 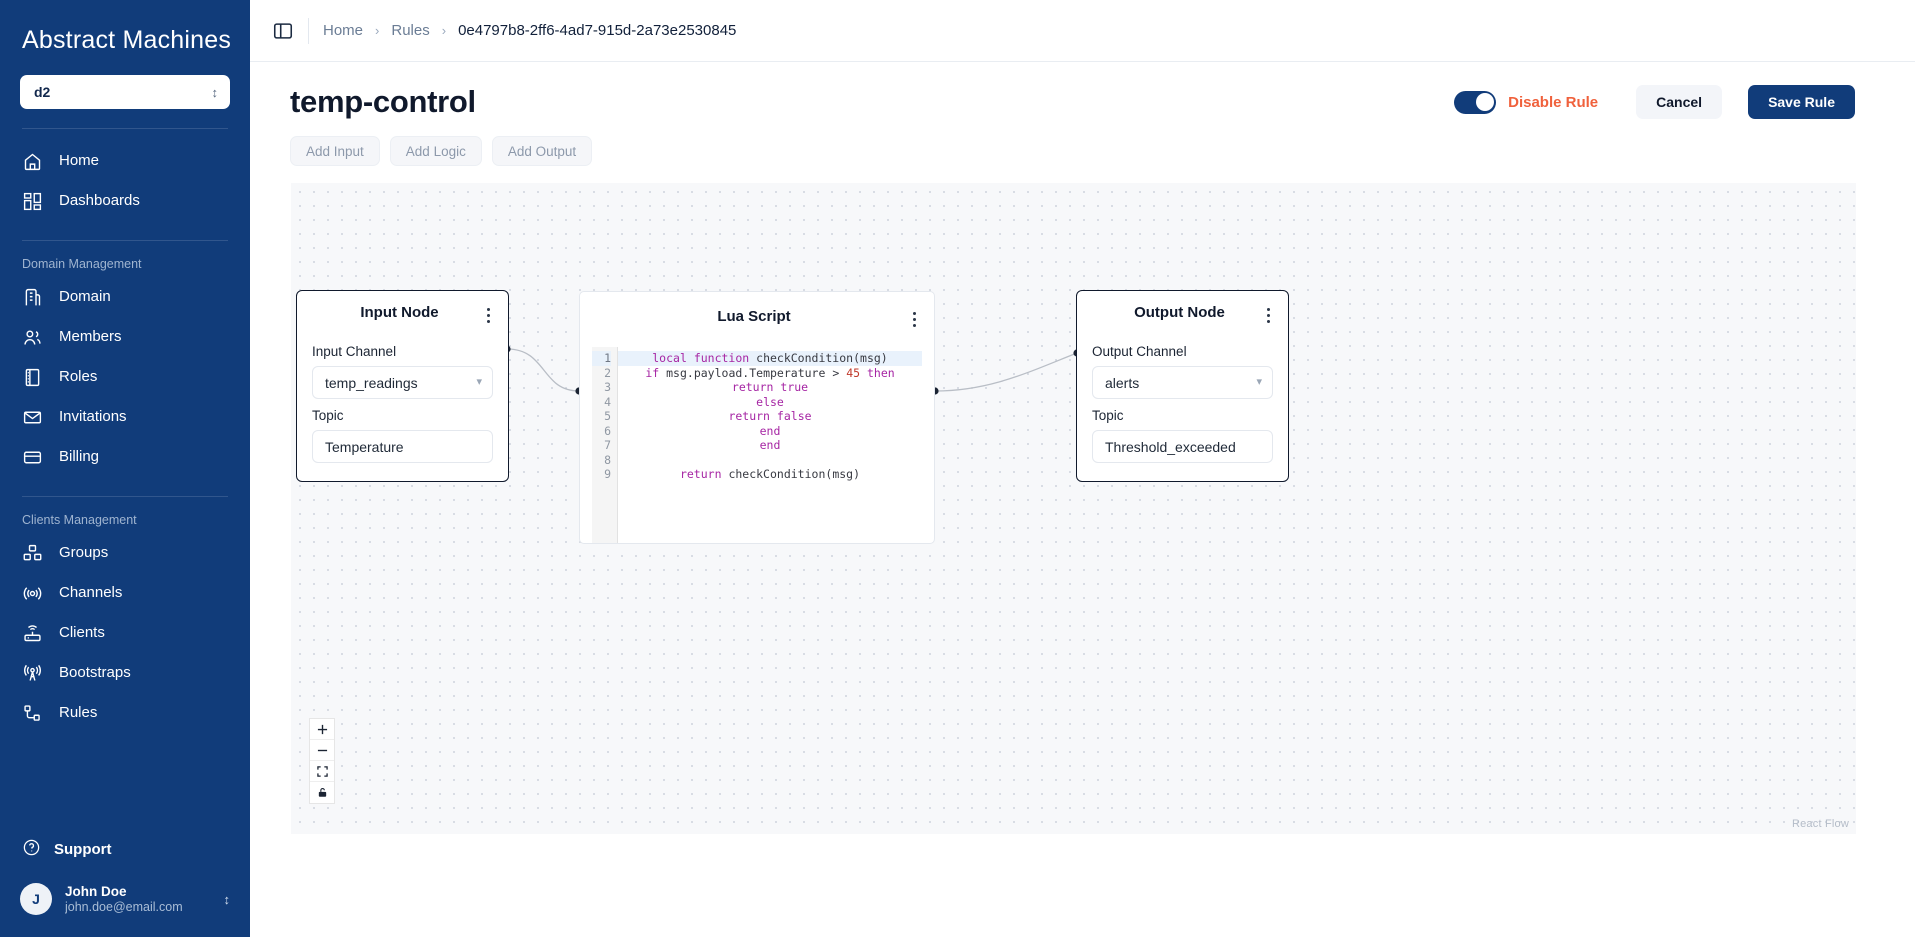 I want to click on cancel-button: Cancel, so click(x=1679, y=102).